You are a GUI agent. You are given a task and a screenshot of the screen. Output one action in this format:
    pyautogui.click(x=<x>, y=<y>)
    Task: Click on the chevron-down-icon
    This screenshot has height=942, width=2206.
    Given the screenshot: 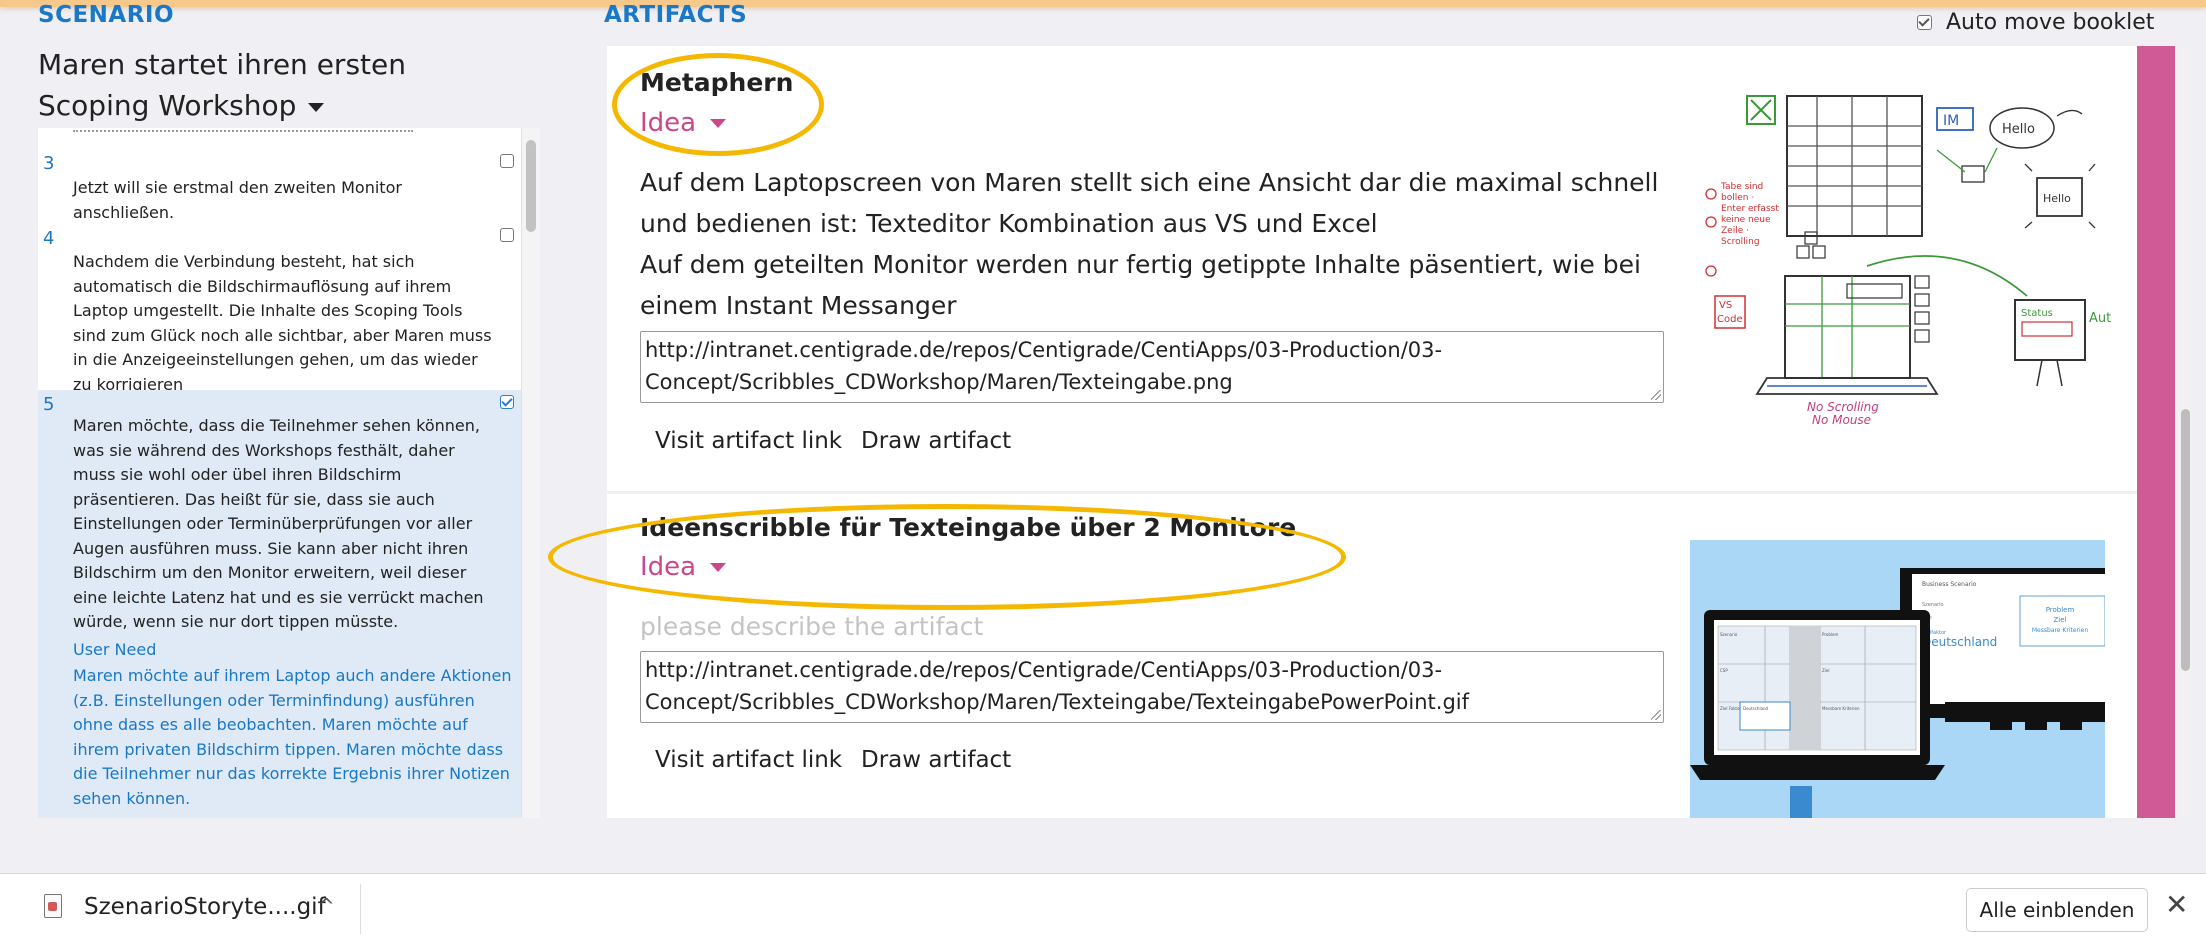 What is the action you would take?
    pyautogui.click(x=316, y=107)
    